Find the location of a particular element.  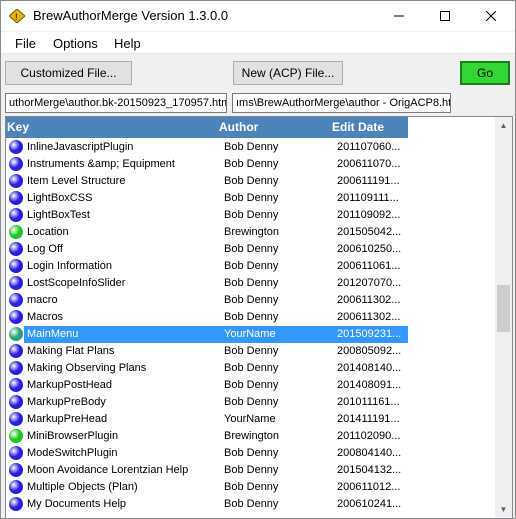

menu-file: File is located at coordinates (25, 43).